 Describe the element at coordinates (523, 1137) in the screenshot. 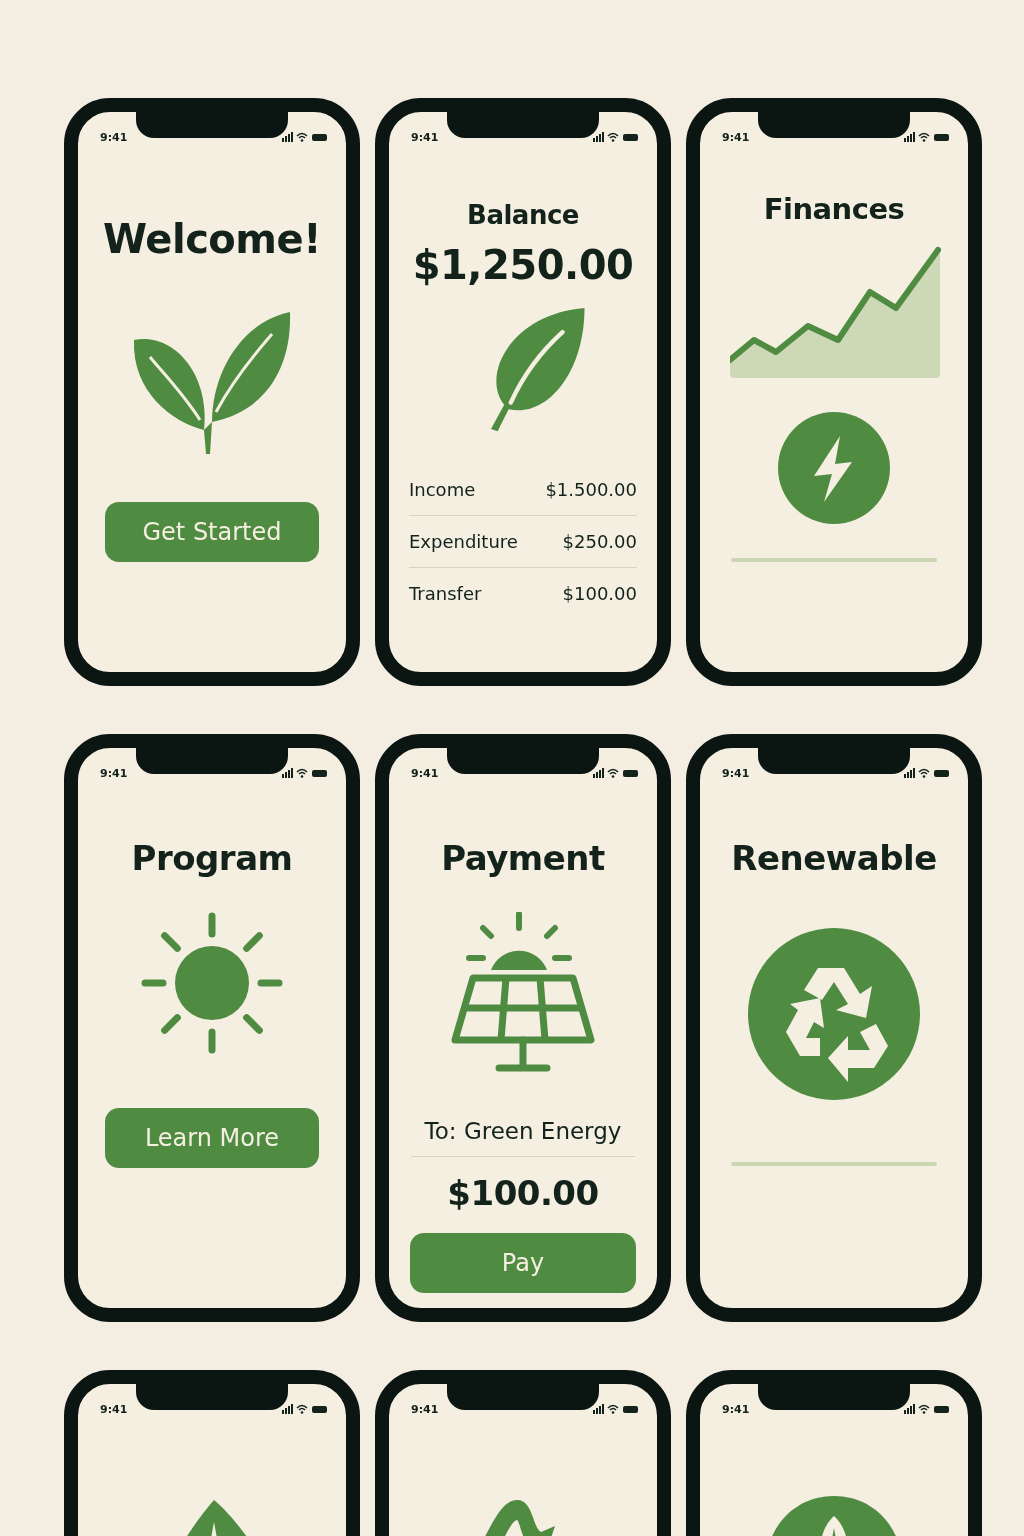

I see `recipient-text: To: Green Energy` at that location.